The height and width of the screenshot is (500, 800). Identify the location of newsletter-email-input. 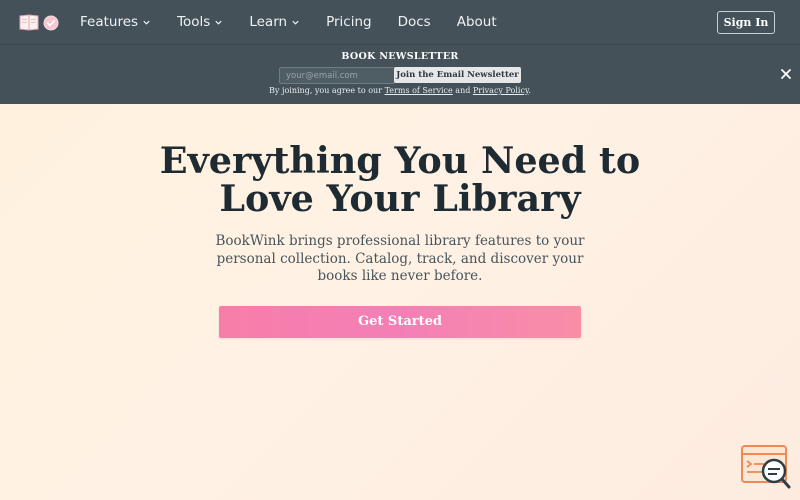
(337, 75).